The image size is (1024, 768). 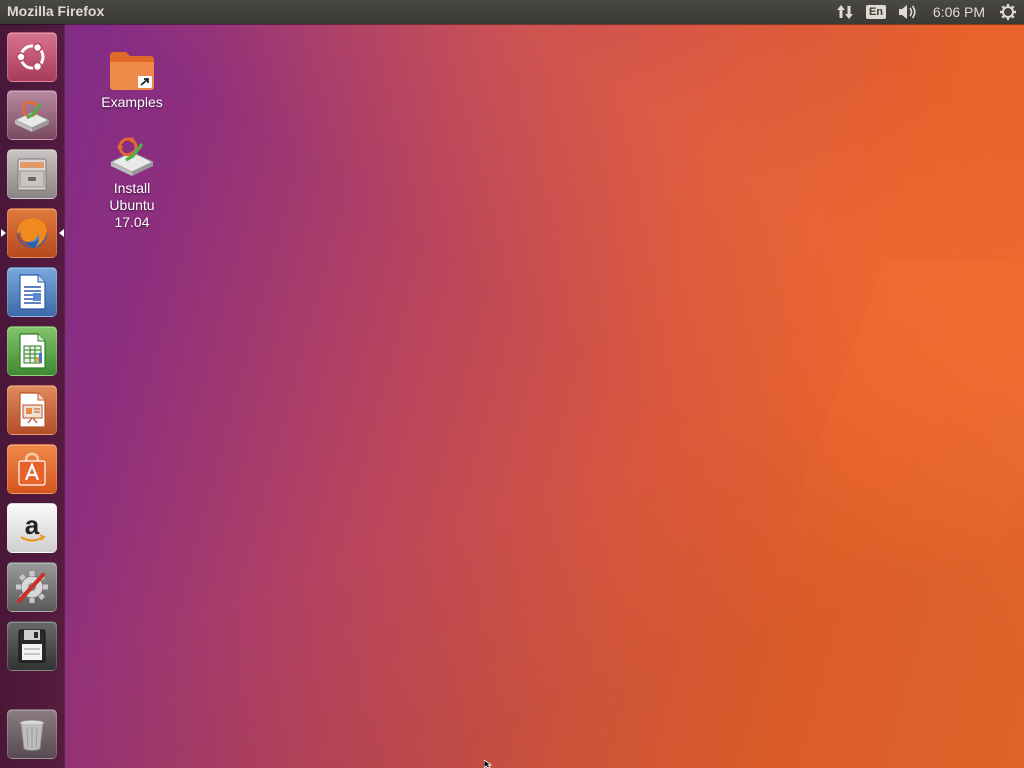 I want to click on amazon-icon: a, so click(x=33, y=526).